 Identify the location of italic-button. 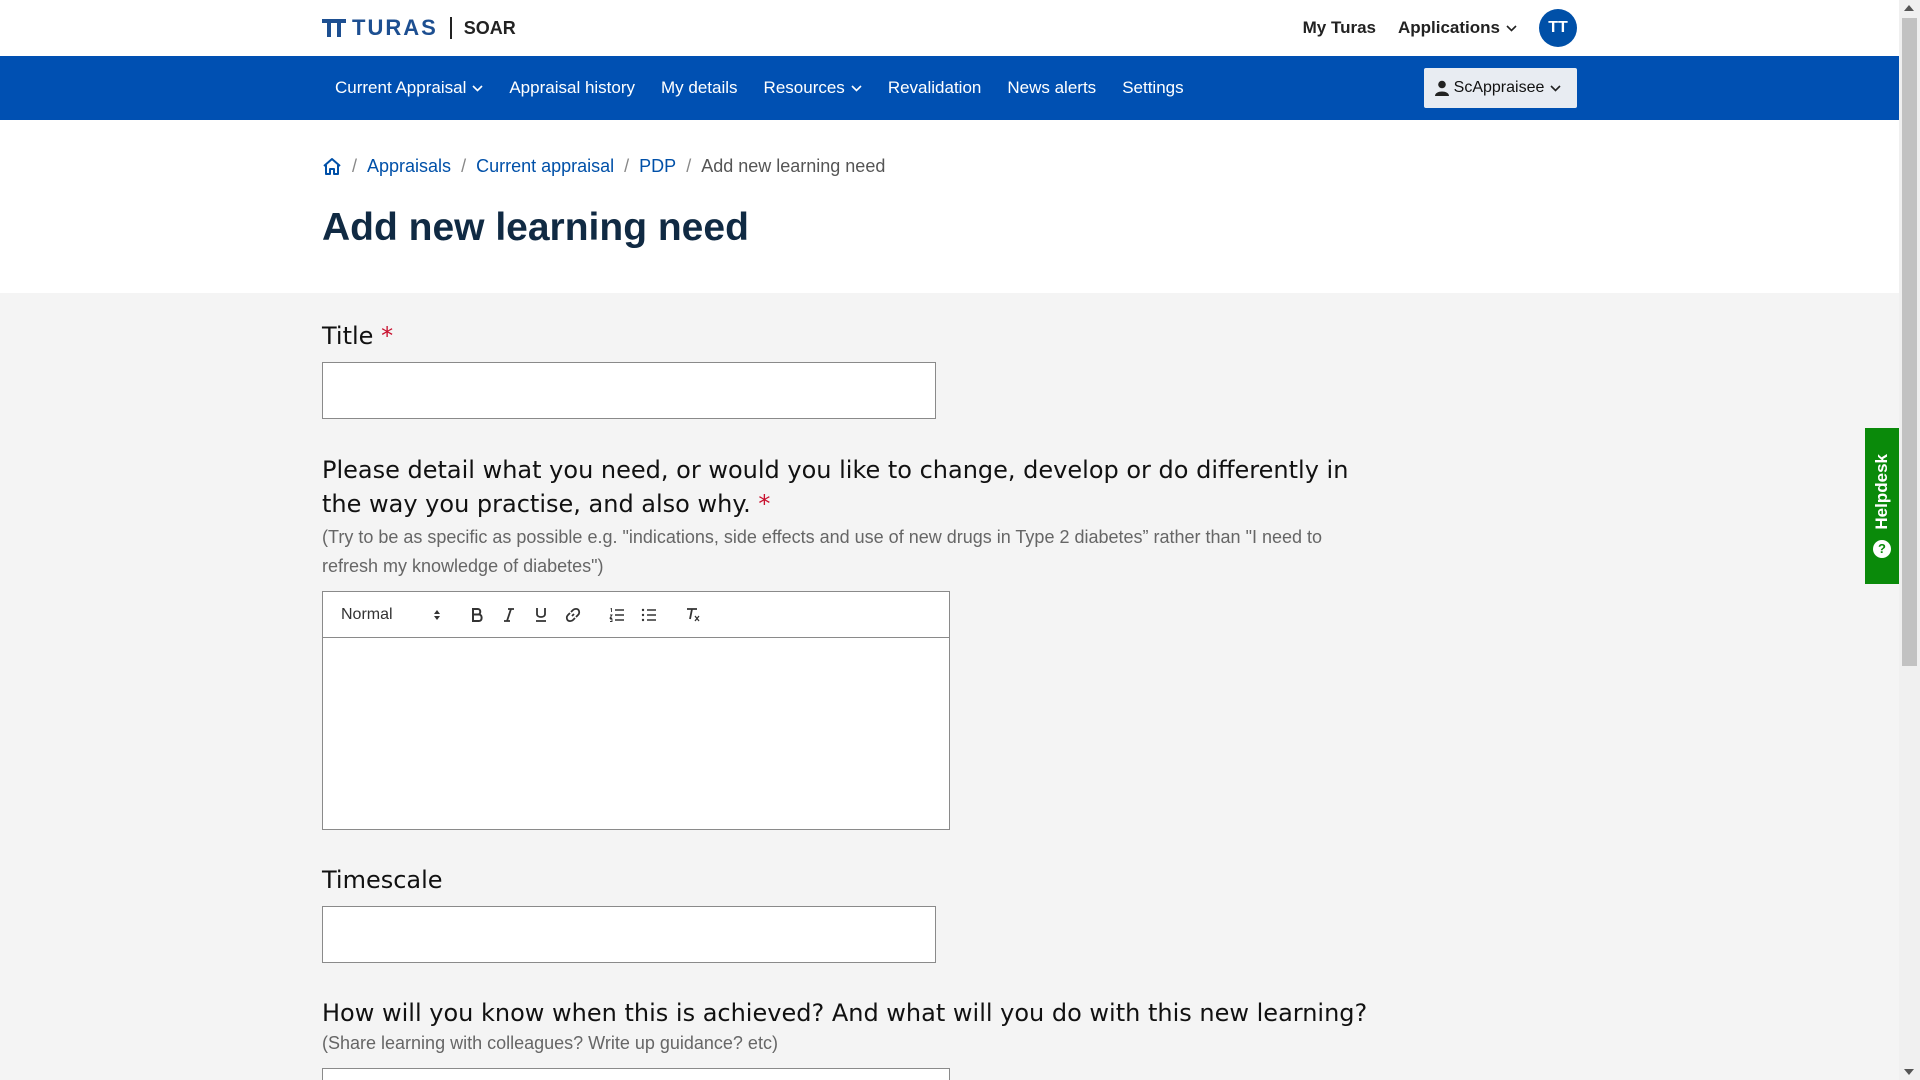
(509, 615).